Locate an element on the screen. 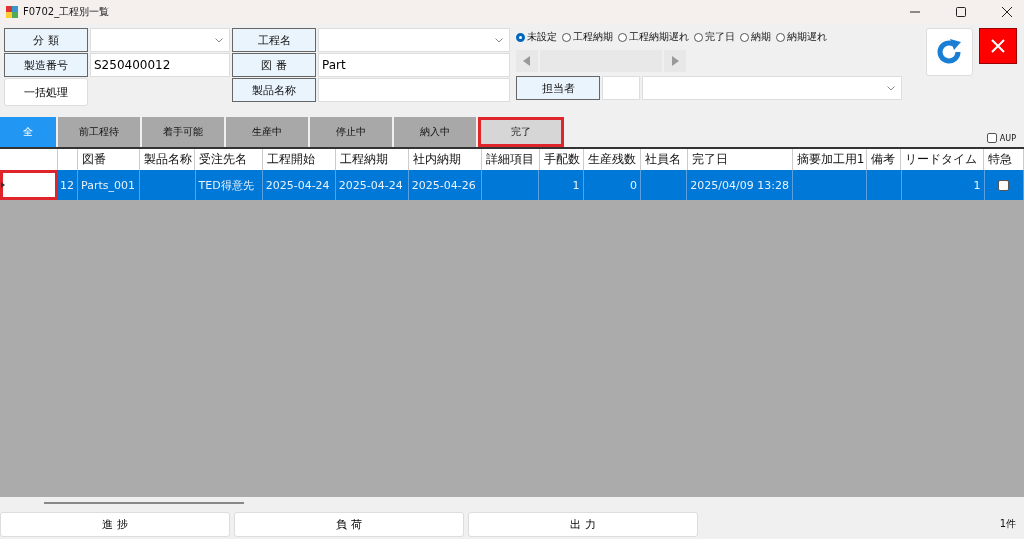 This screenshot has height=539, width=1024. category-dropdown is located at coordinates (160, 40).